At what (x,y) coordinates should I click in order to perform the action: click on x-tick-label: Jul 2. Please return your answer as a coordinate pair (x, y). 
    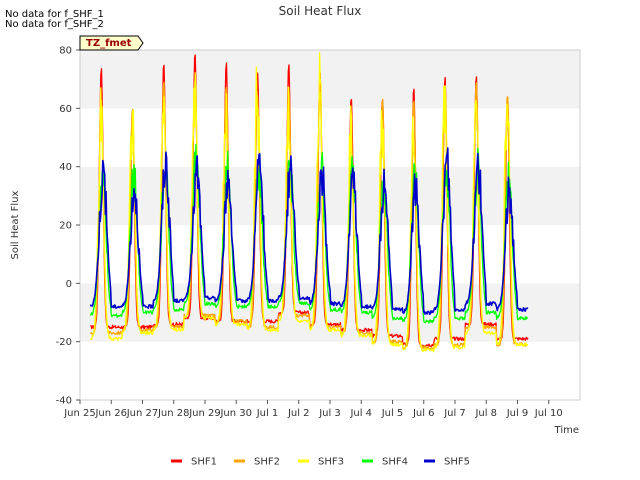
    Looking at the image, I should click on (298, 413).